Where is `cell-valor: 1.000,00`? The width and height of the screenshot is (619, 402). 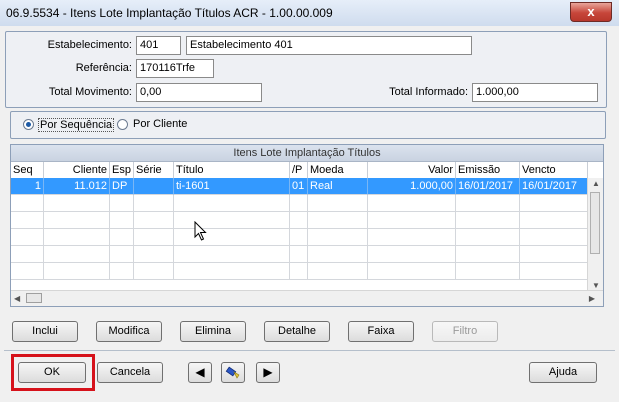
cell-valor: 1.000,00 is located at coordinates (412, 186).